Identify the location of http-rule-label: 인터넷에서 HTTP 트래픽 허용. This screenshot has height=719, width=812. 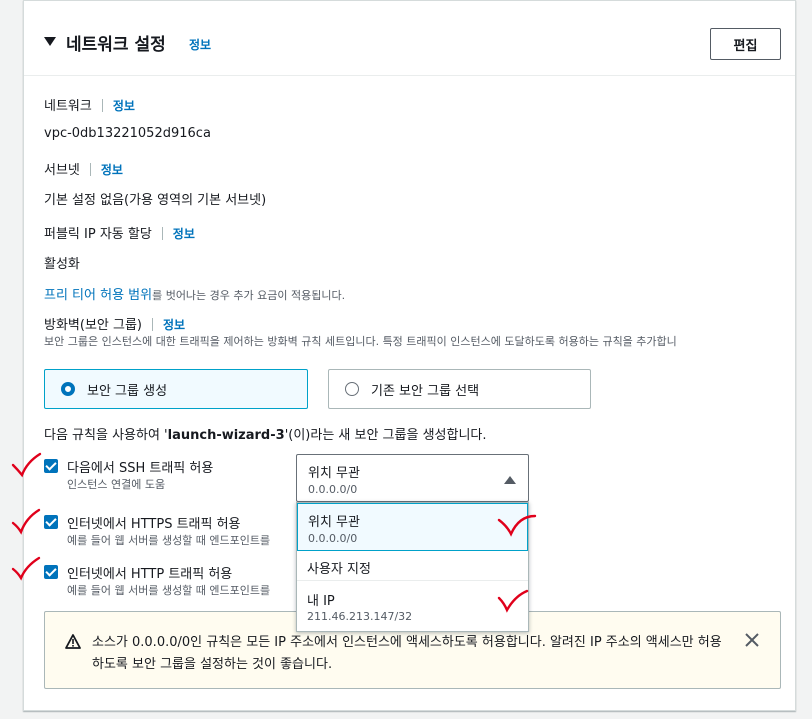
(150, 574).